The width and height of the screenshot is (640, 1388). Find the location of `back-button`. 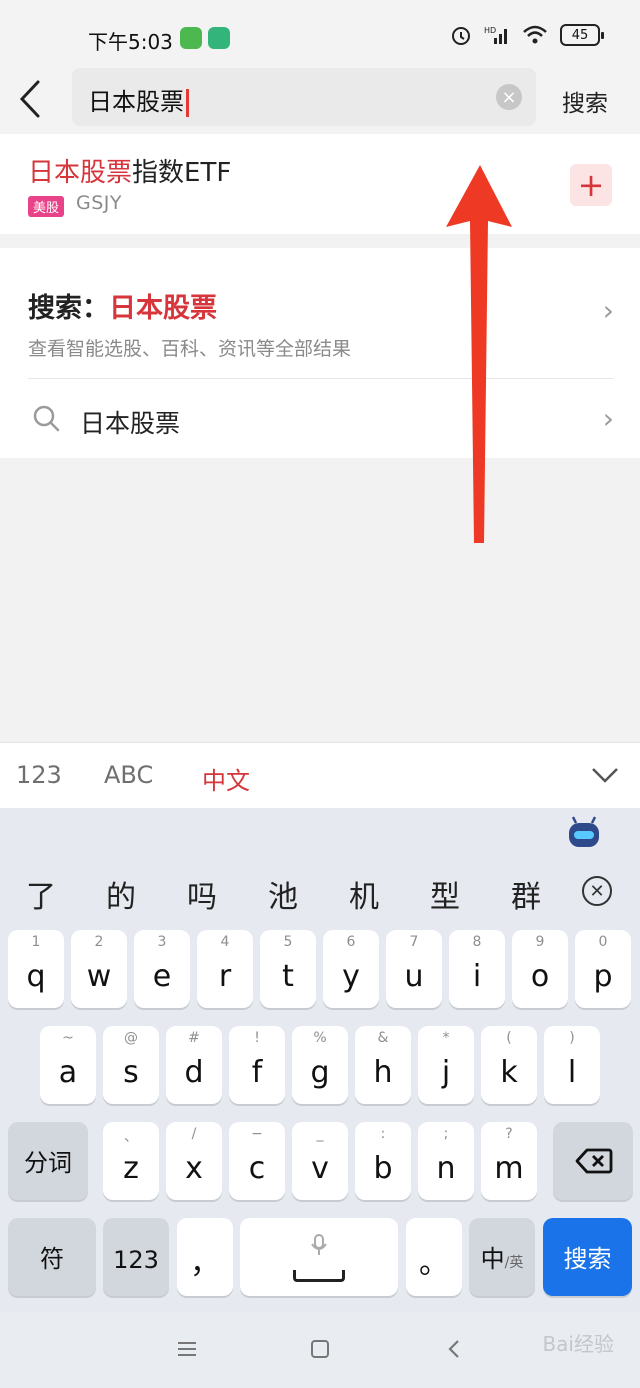

back-button is located at coordinates (31, 99).